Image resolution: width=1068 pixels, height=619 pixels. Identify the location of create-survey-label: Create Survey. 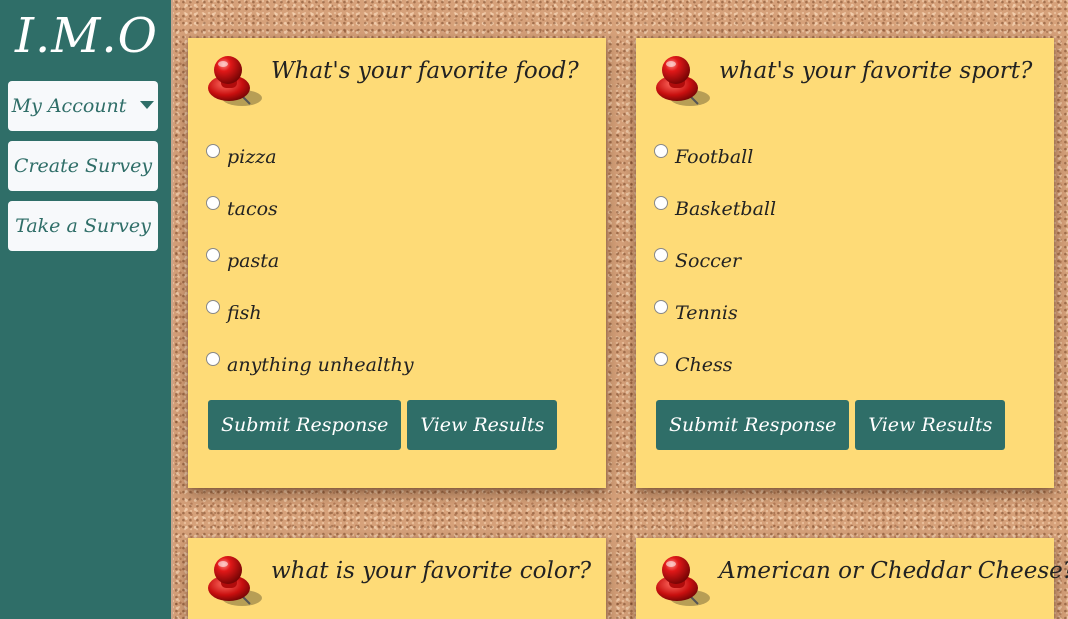
(83, 166).